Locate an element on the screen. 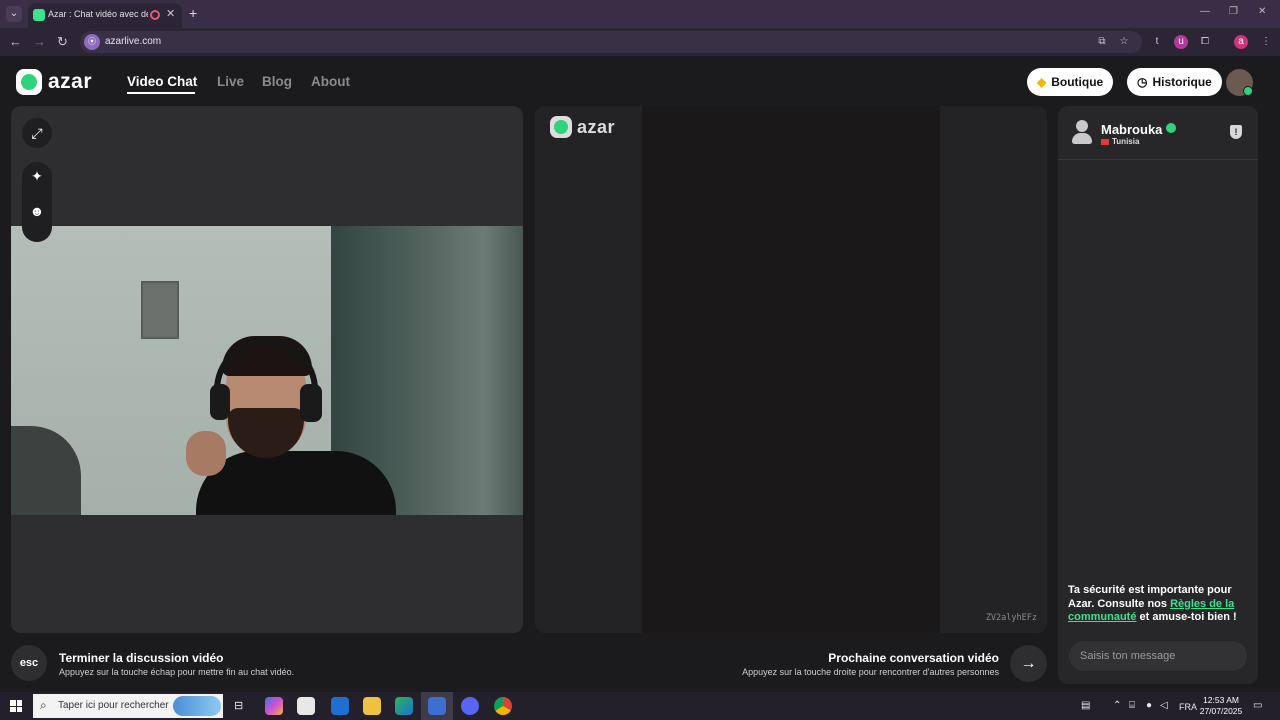  extensions-puzzle-icon: ⧠ is located at coordinates (1205, 42).